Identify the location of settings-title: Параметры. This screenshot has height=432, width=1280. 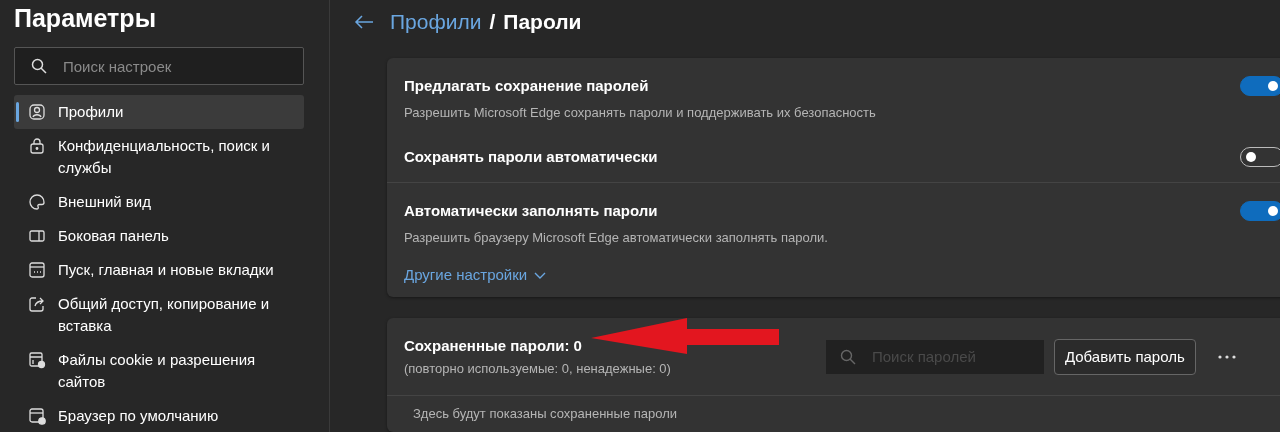
(85, 18).